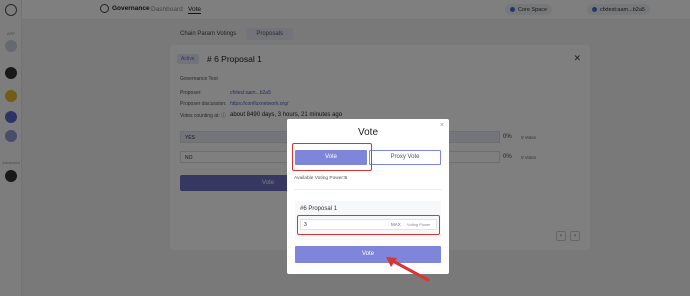 This screenshot has width=690, height=296. I want to click on available-label: Available Voting Power:, so click(319, 178).